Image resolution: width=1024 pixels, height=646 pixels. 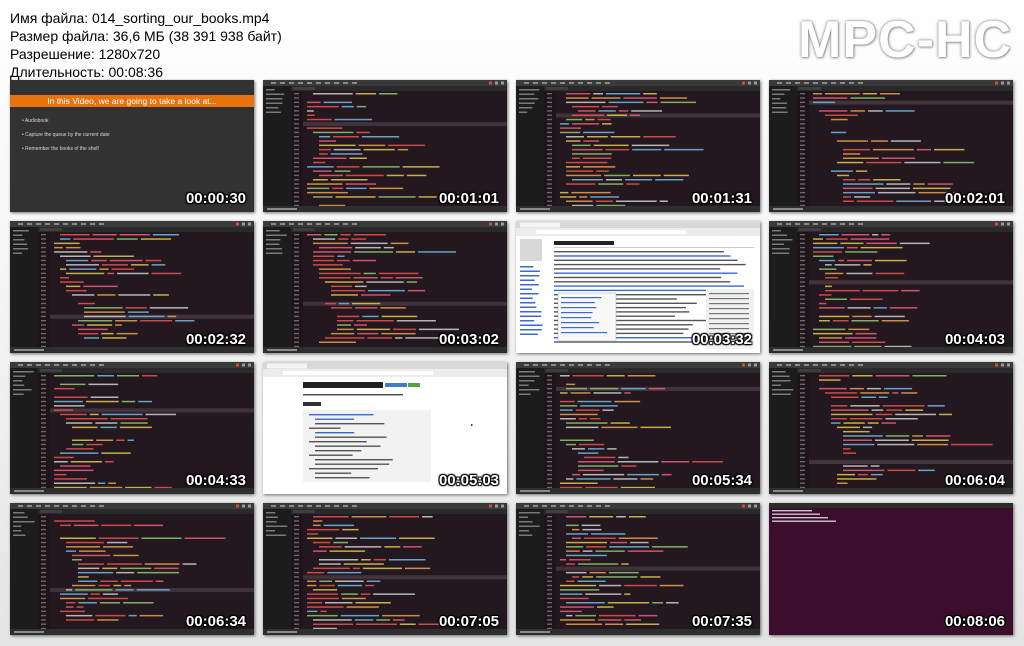 I want to click on video-resolution: Разрешение: 1280x720, so click(x=85, y=54).